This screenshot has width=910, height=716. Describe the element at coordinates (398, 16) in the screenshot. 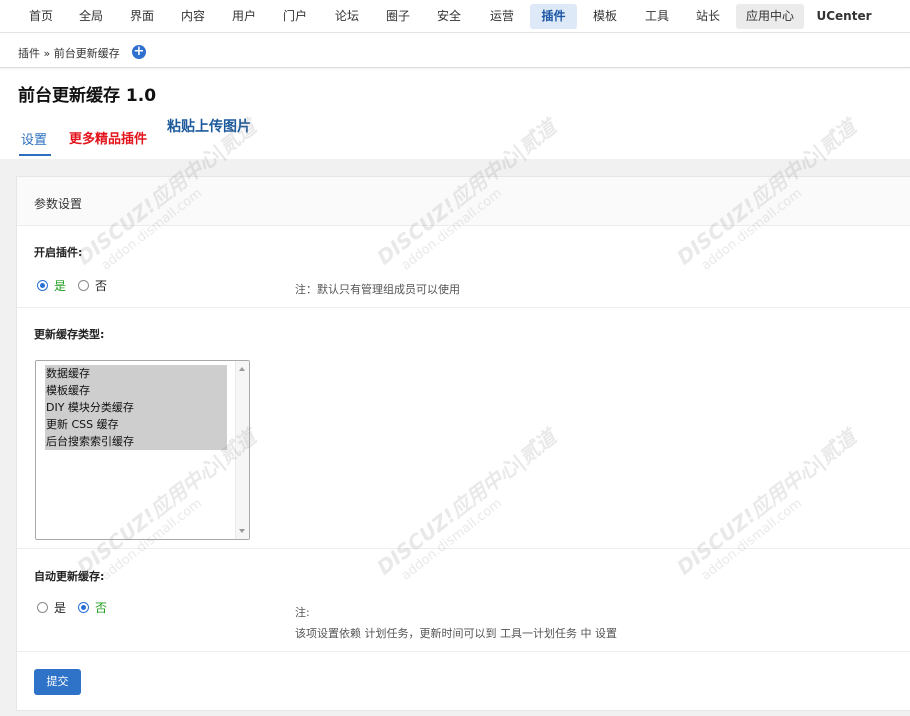

I see `nav-item-groups: 圈子` at that location.